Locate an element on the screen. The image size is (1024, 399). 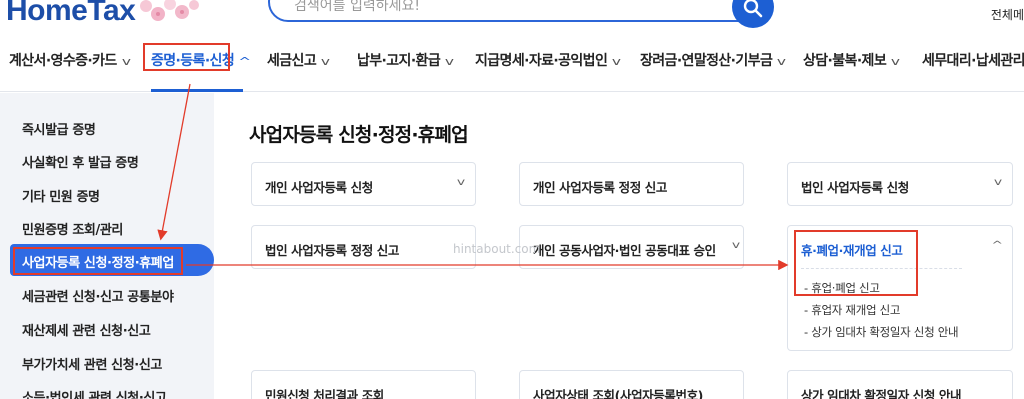
sidebar-item-fact-check-cert: 사실확인 후 발급 증명 is located at coordinates (80, 161).